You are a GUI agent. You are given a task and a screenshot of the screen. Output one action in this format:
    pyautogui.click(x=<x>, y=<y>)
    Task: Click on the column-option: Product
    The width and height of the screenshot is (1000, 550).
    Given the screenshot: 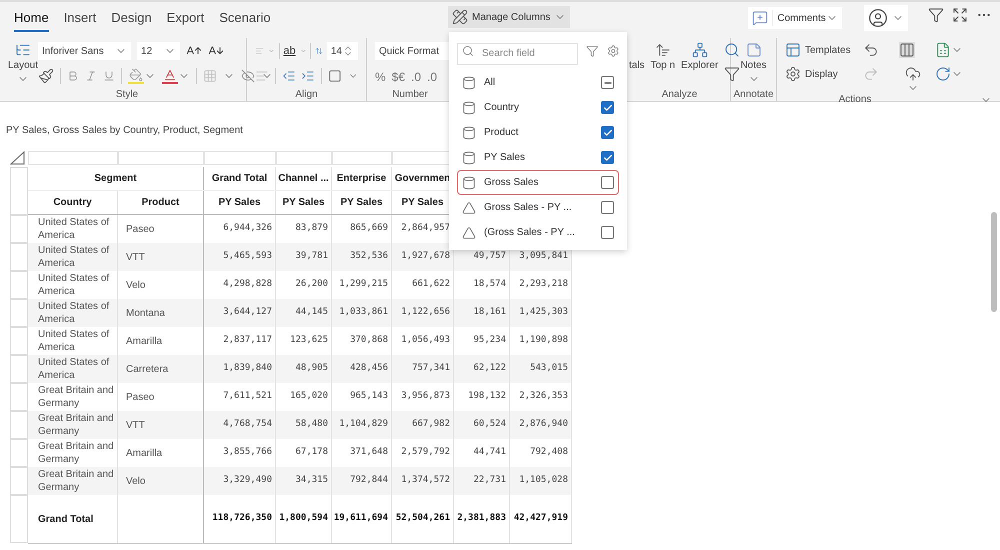 What is the action you would take?
    pyautogui.click(x=538, y=132)
    